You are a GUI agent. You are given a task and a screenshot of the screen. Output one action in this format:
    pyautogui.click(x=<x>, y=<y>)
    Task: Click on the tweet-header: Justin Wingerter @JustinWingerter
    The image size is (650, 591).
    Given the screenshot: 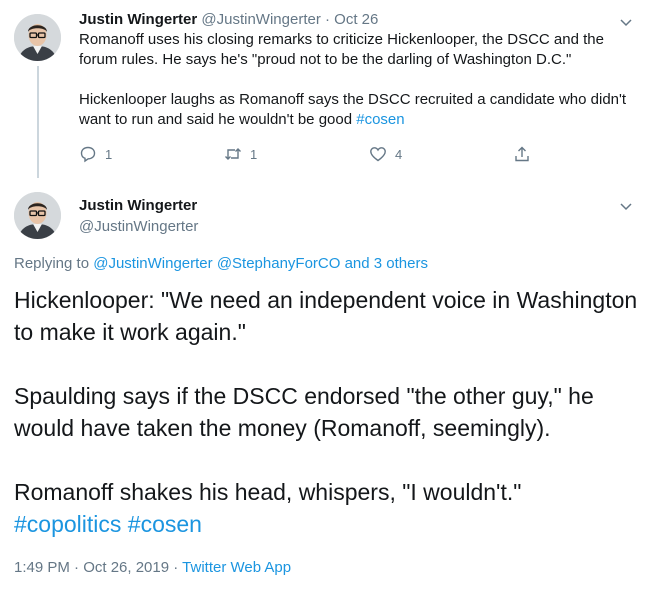 What is the action you would take?
    pyautogui.click(x=356, y=216)
    